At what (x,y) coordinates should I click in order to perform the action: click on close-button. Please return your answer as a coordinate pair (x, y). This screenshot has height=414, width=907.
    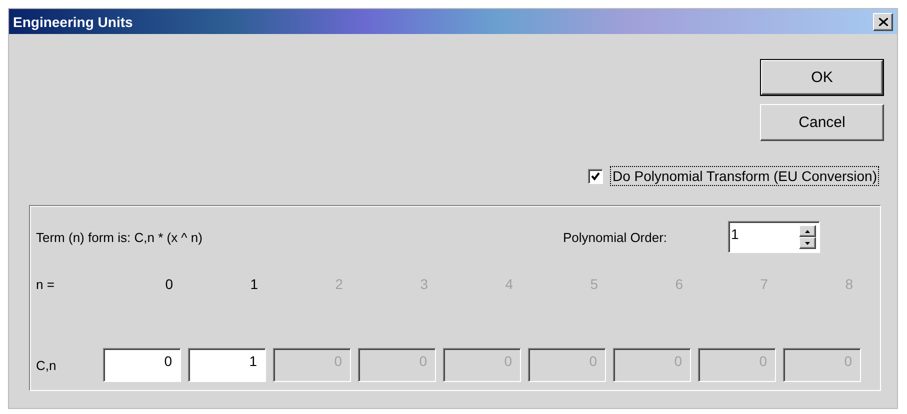
    Looking at the image, I should click on (883, 21).